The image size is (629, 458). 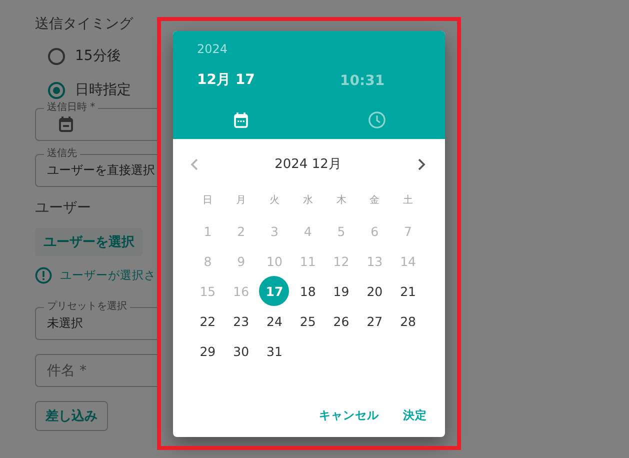 I want to click on day-button: 27, so click(x=375, y=321).